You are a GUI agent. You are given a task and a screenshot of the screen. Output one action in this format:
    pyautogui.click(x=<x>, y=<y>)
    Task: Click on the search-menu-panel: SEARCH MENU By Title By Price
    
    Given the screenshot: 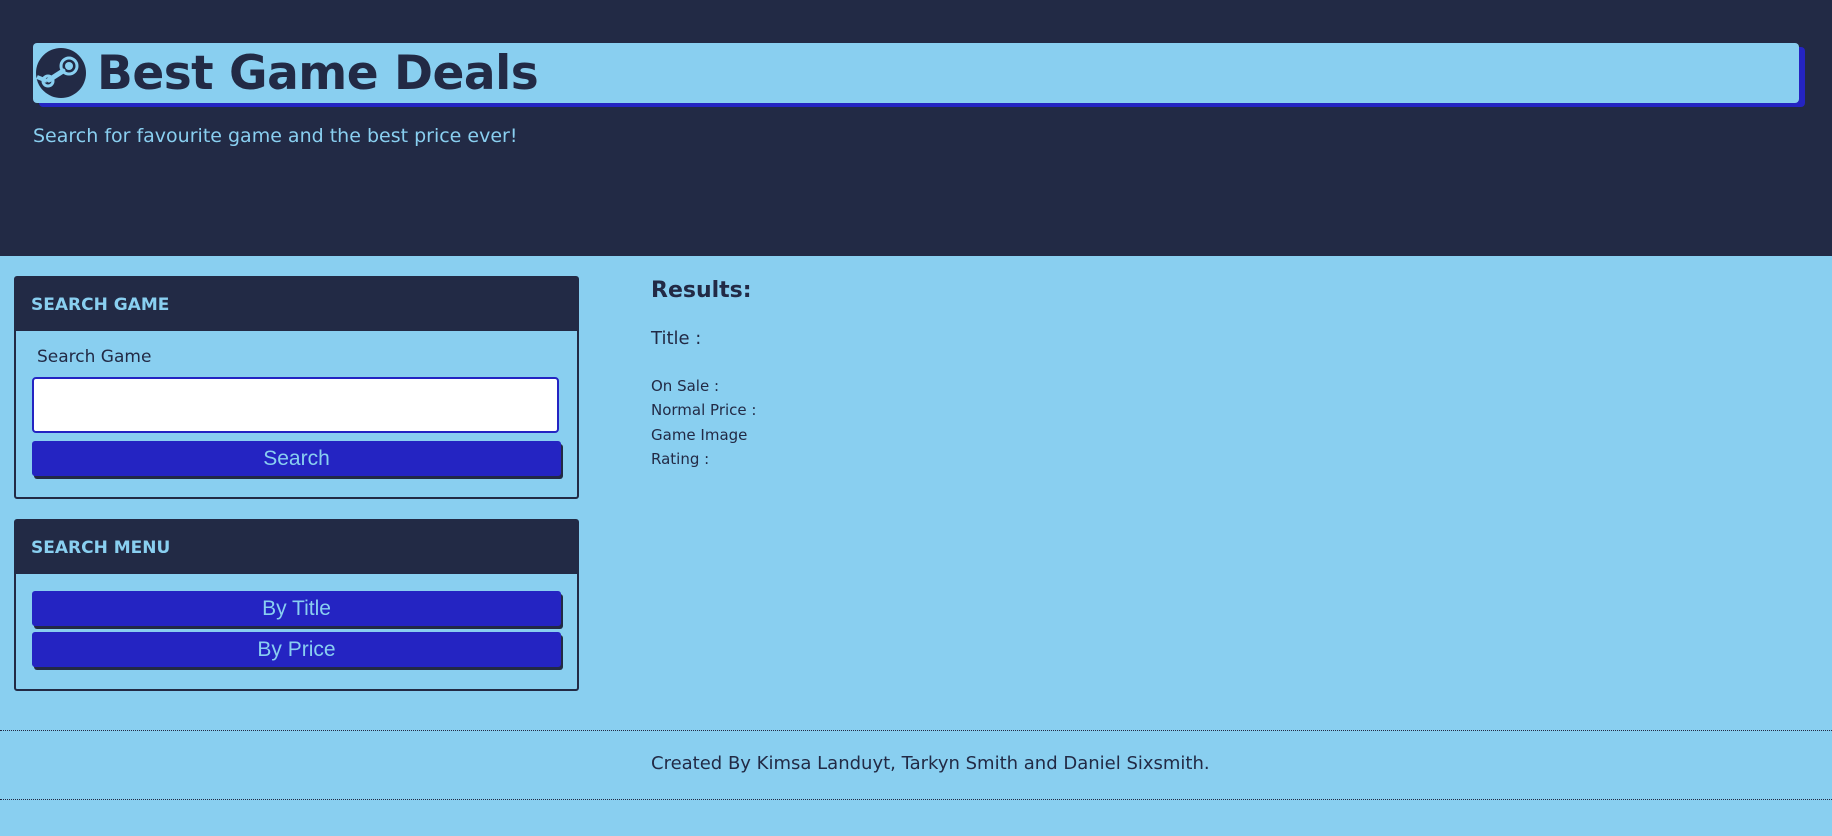 What is the action you would take?
    pyautogui.click(x=296, y=605)
    